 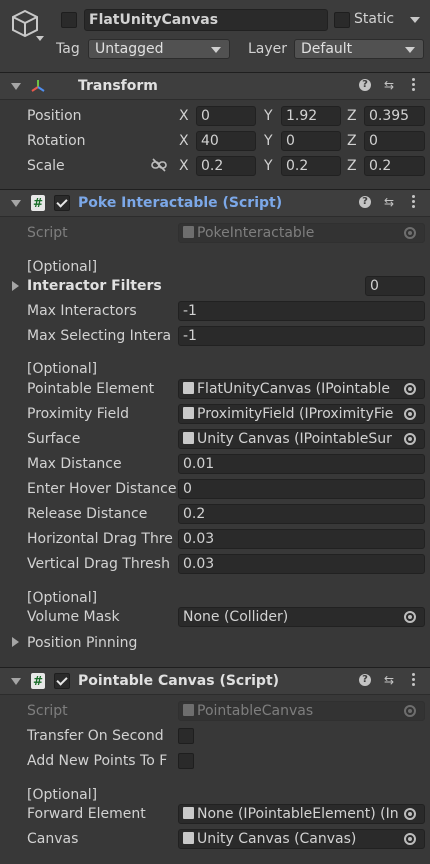 I want to click on max-interactors-label: Max Interactors, so click(x=82, y=311).